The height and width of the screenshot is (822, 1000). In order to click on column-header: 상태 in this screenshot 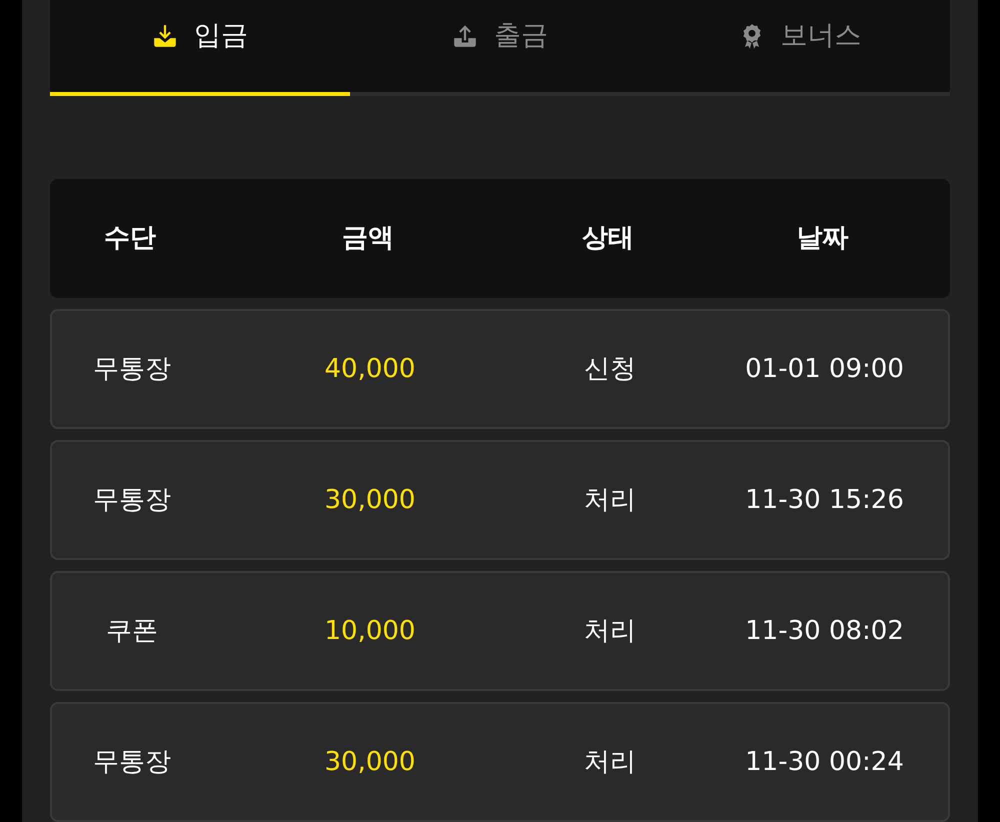, I will do `click(608, 239)`.